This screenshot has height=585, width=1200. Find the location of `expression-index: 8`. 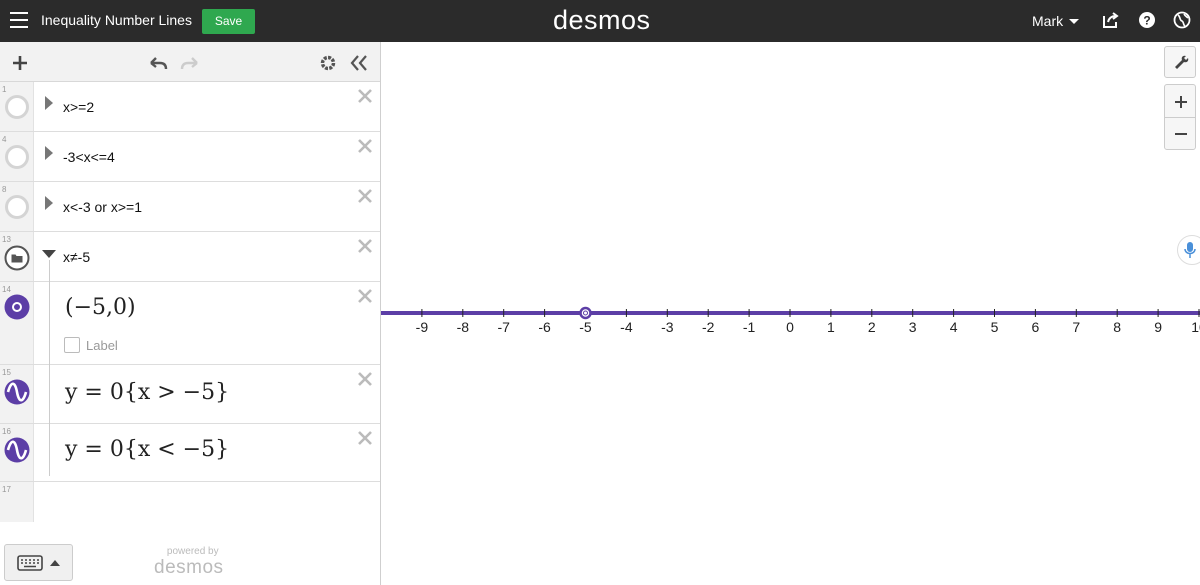

expression-index: 8 is located at coordinates (4, 189).